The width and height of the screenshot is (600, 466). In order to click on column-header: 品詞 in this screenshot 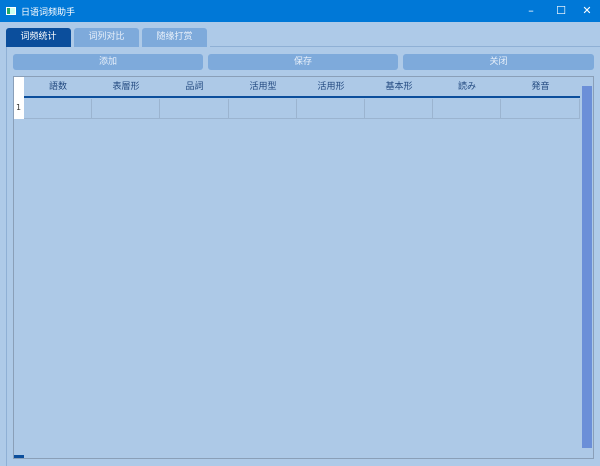, I will do `click(194, 87)`.